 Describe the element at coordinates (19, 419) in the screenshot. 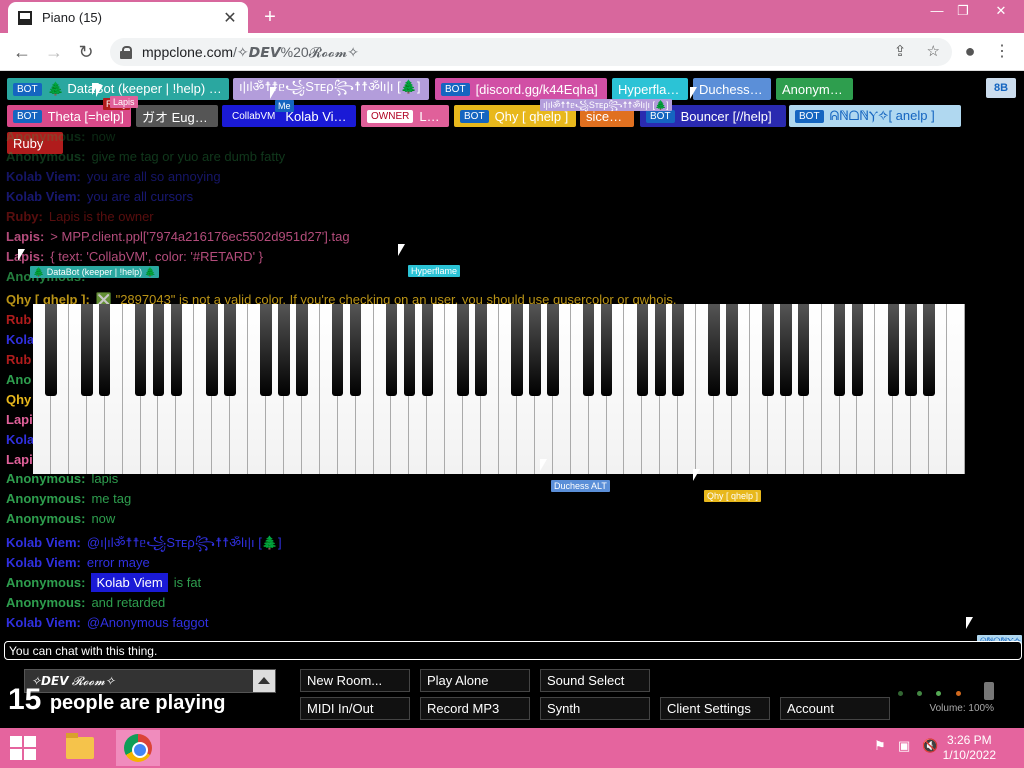

I see `chat-author-partial: Lapi` at that location.